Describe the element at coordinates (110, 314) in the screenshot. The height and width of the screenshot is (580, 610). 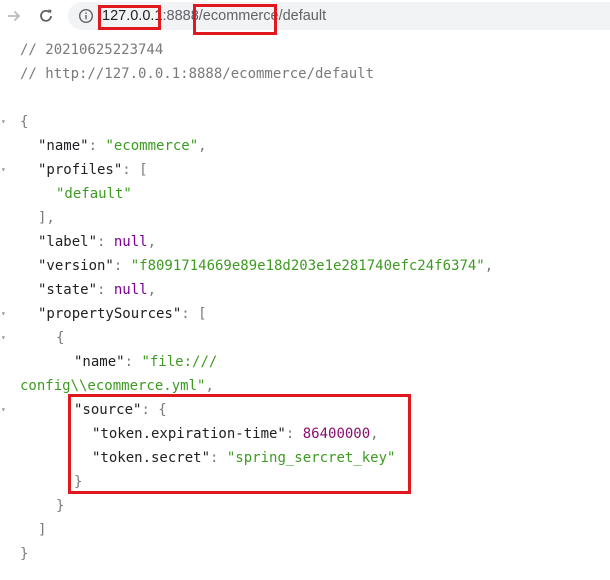
I see `json-key: "propertySources"` at that location.